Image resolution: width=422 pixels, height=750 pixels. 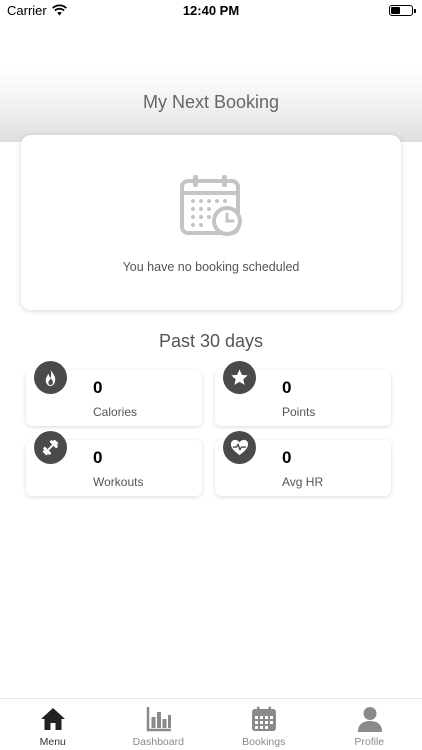 I want to click on calendar-clock-icon, so click(x=211, y=205).